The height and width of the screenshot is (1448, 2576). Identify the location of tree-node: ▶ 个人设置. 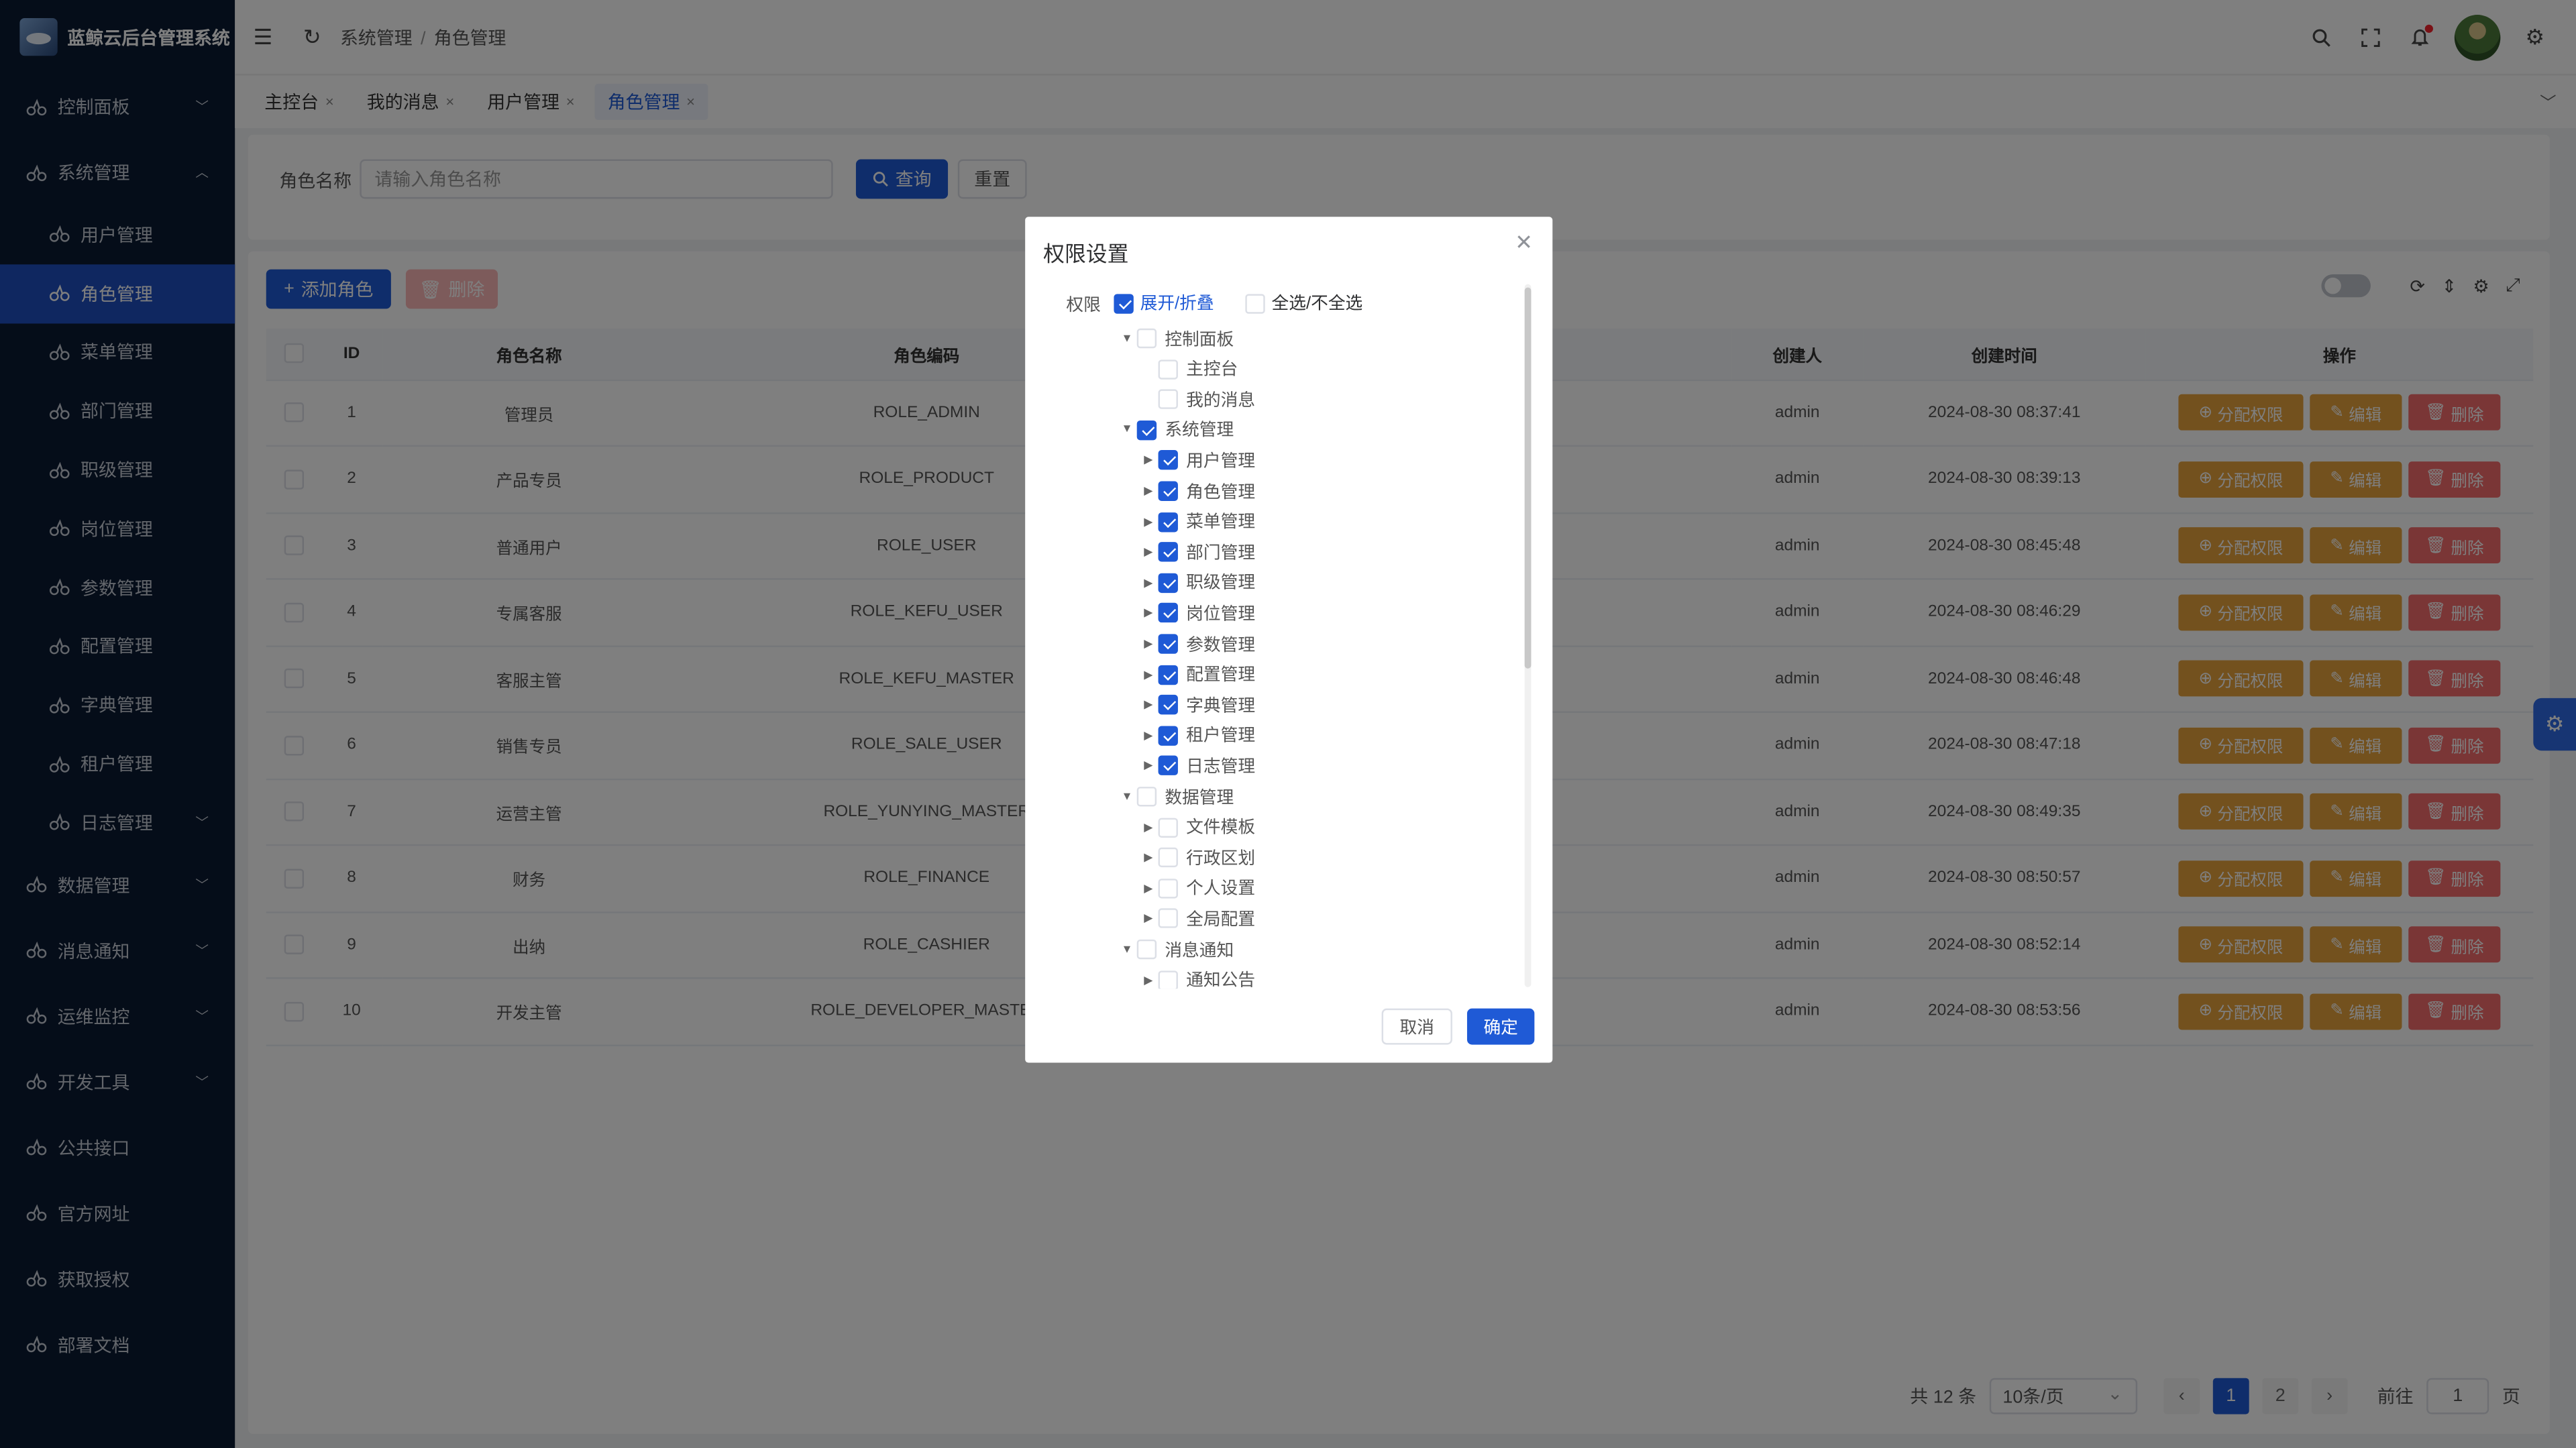
(1196, 888).